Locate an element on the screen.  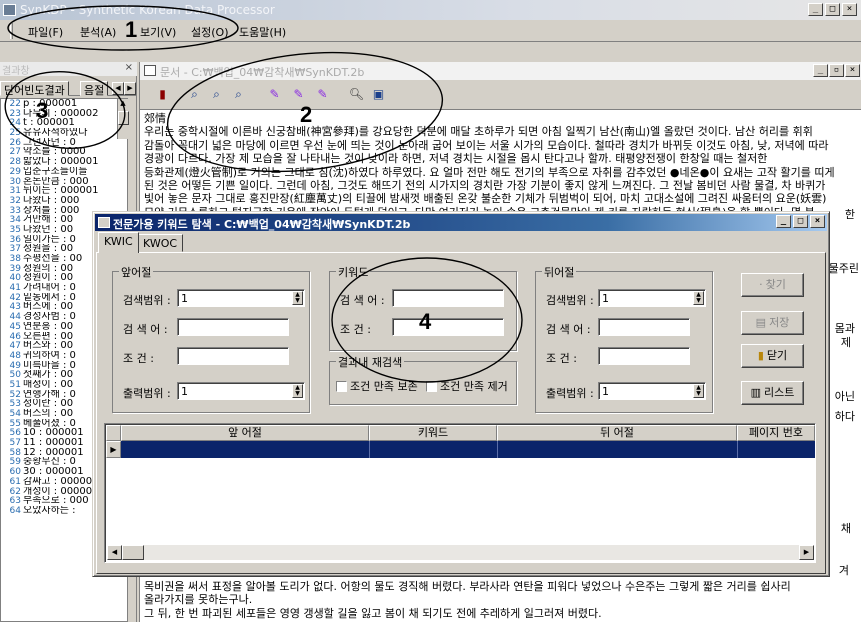
preceding-output-range-input: 1 ▲ ▼ is located at coordinates (241, 391).